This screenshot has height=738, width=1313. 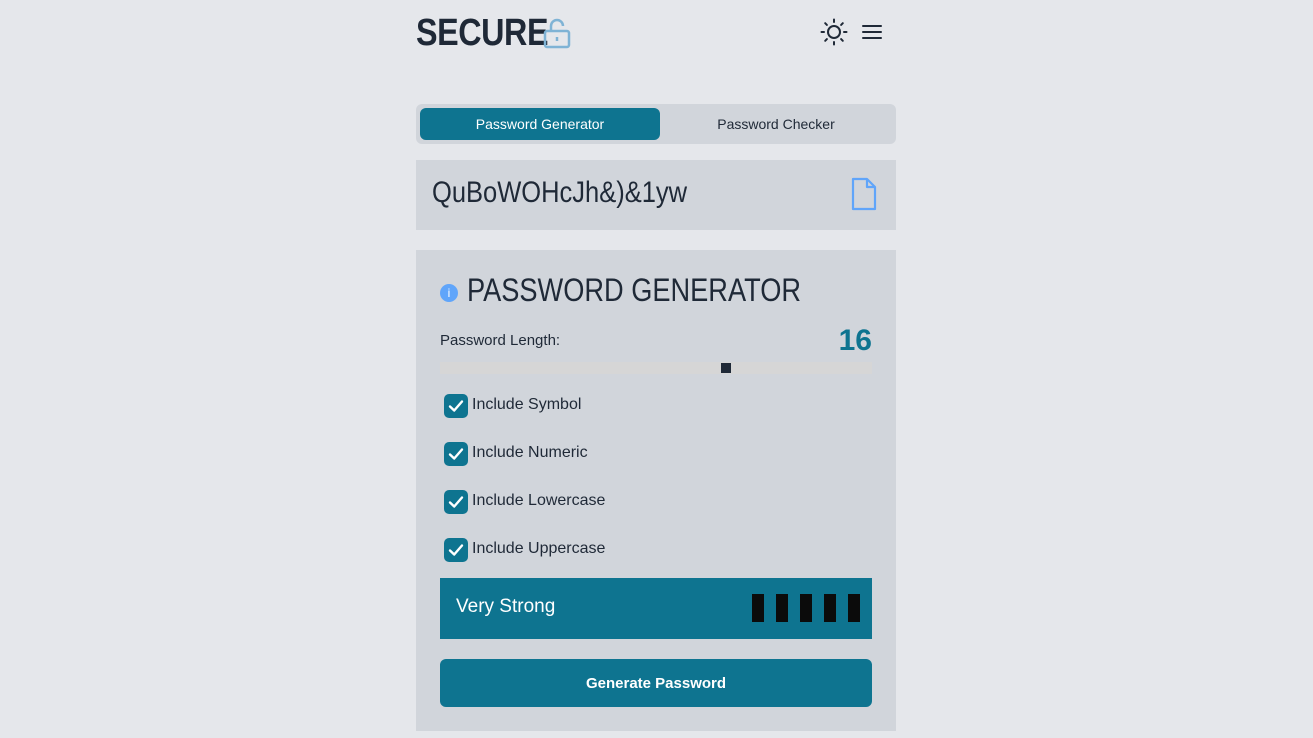 What do you see at coordinates (506, 606) in the screenshot?
I see `strength-label: Very Strong` at bounding box center [506, 606].